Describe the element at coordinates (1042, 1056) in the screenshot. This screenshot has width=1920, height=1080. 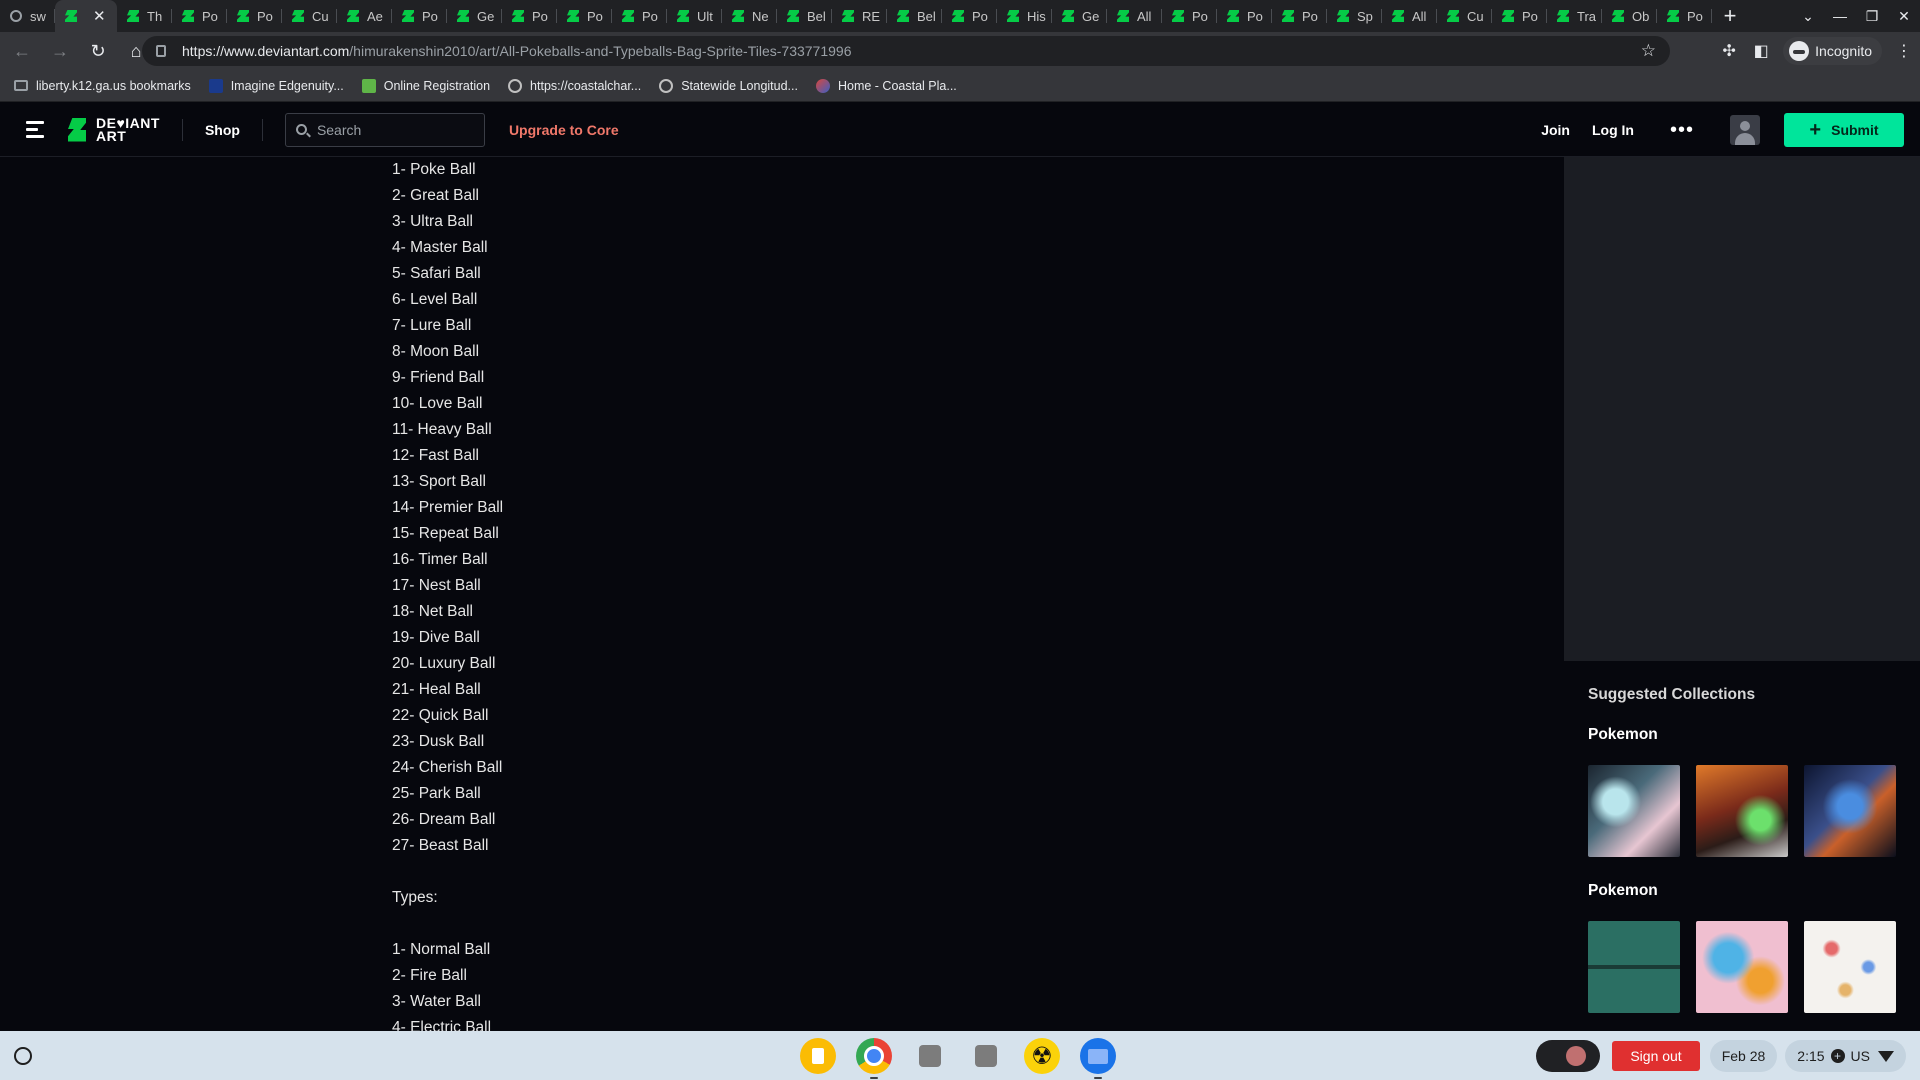
I see `radiation-app-icon` at that location.